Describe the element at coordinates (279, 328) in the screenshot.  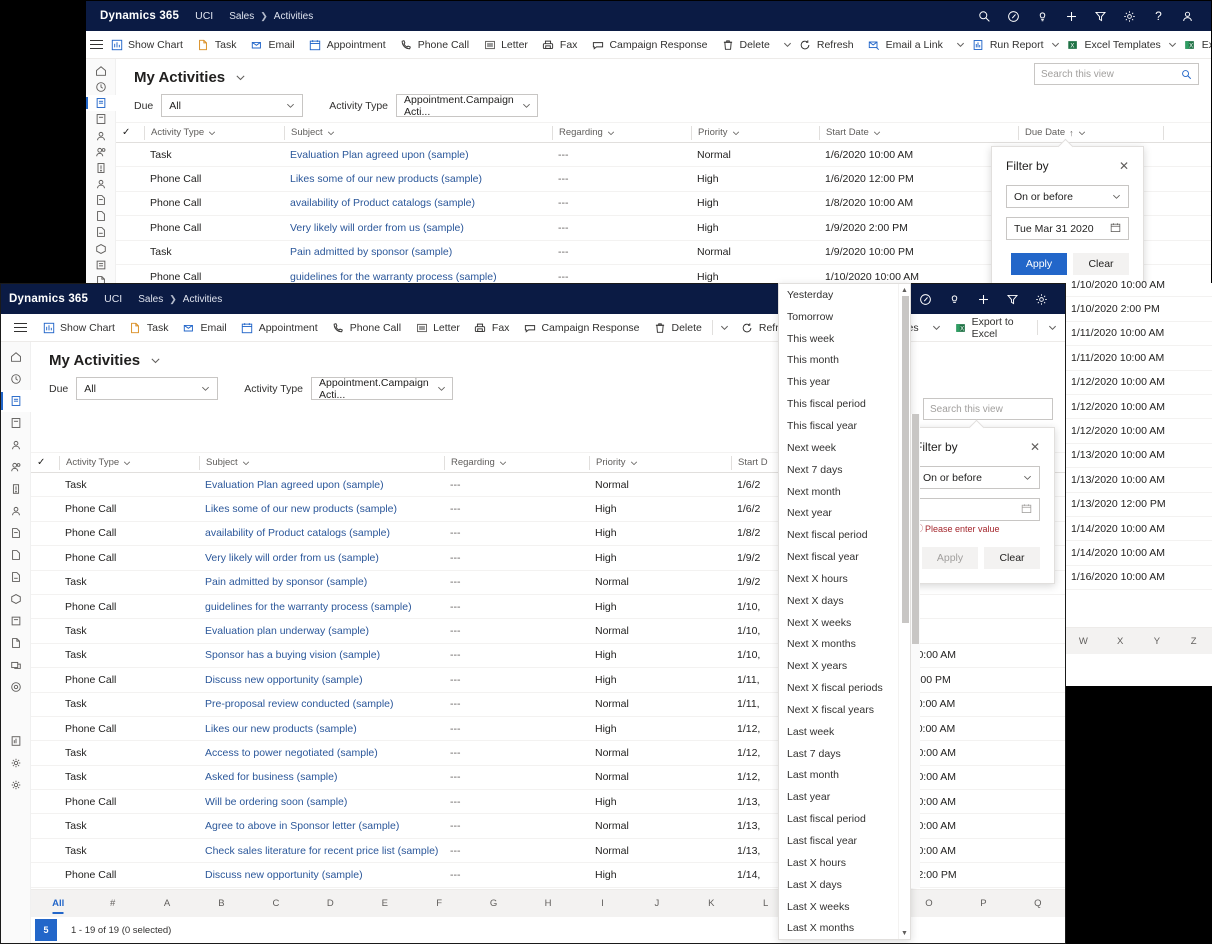
I see `w2-appointment-button: Appointment` at that location.